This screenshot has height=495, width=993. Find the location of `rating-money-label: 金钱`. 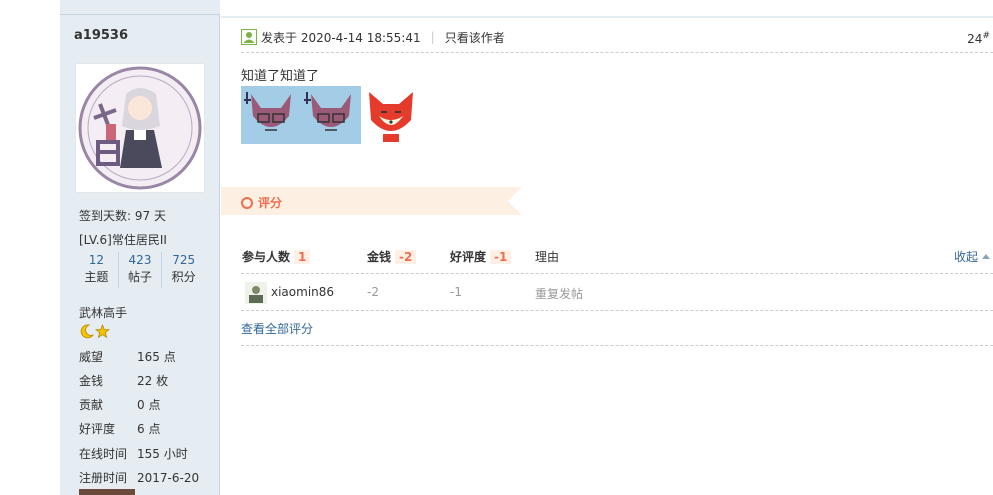

rating-money-label: 金钱 is located at coordinates (379, 257).